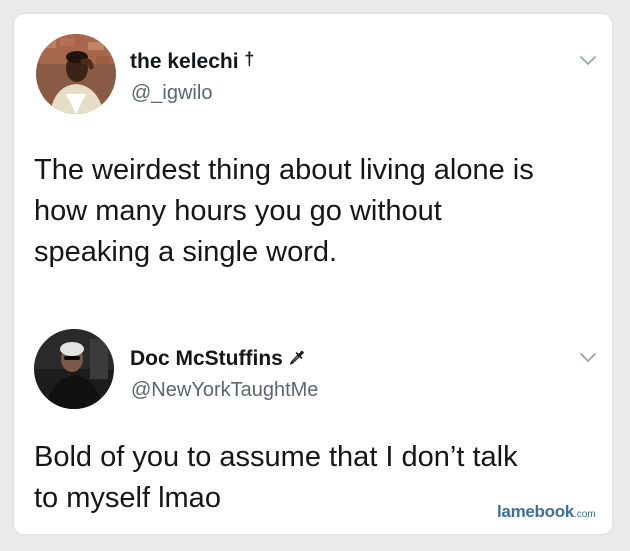 This screenshot has height=551, width=630. Describe the element at coordinates (171, 93) in the screenshot. I see `user-handle: @_igwilo` at that location.